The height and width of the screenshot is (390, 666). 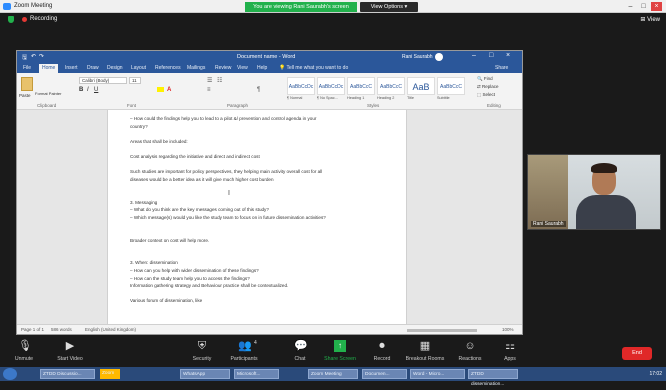 What do you see at coordinates (32, 329) in the screenshot?
I see `status-page: Page 1 of 1` at bounding box center [32, 329].